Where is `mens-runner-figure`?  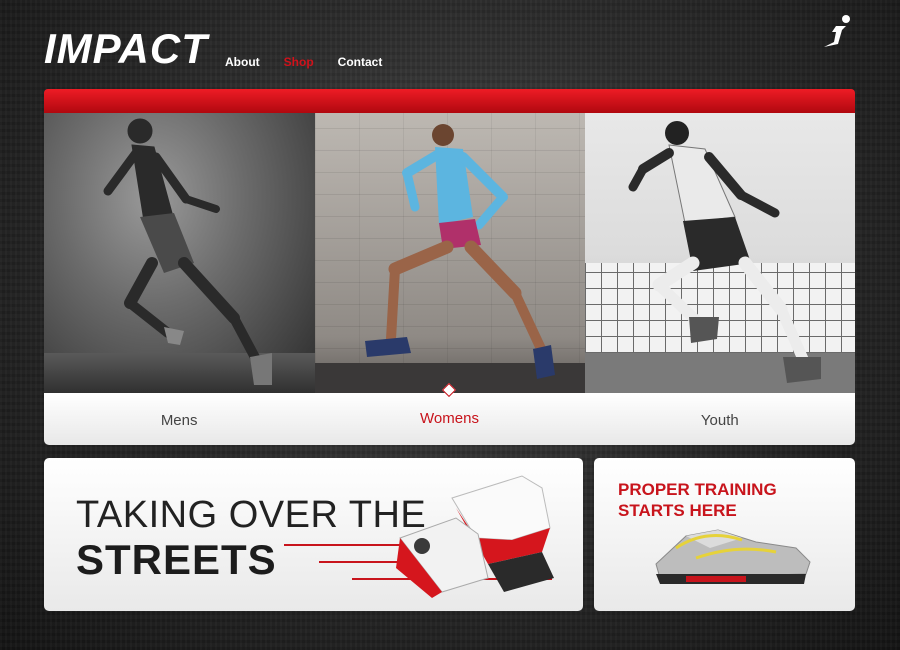 mens-runner-figure is located at coordinates (187, 251).